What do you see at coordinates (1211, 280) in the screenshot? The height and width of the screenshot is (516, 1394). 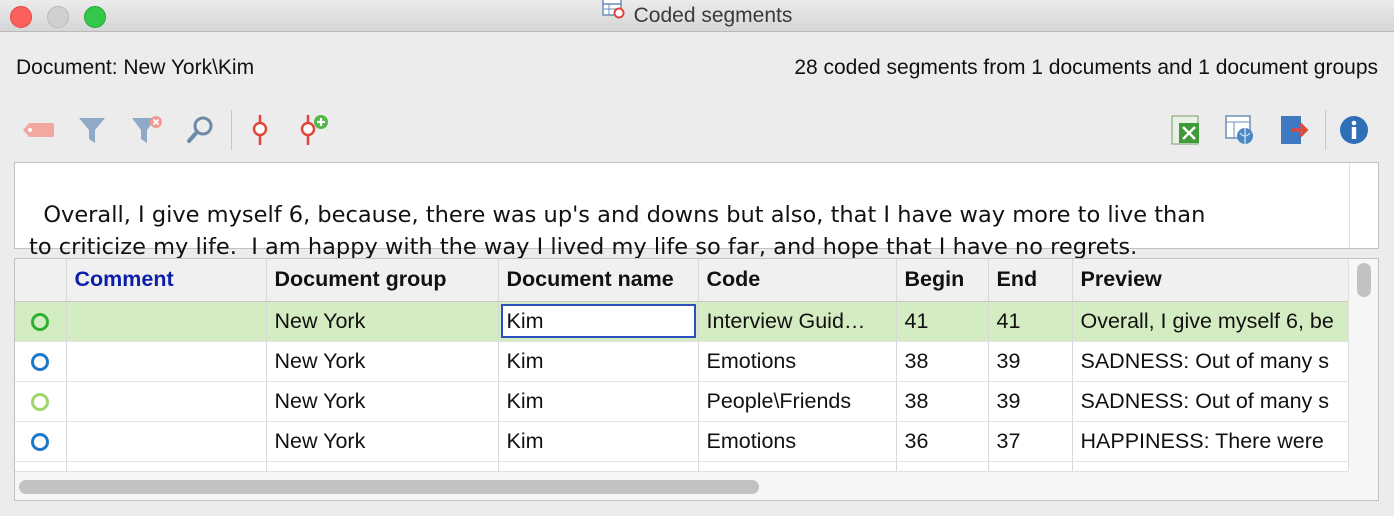 I see `column-header-preview: Preview` at bounding box center [1211, 280].